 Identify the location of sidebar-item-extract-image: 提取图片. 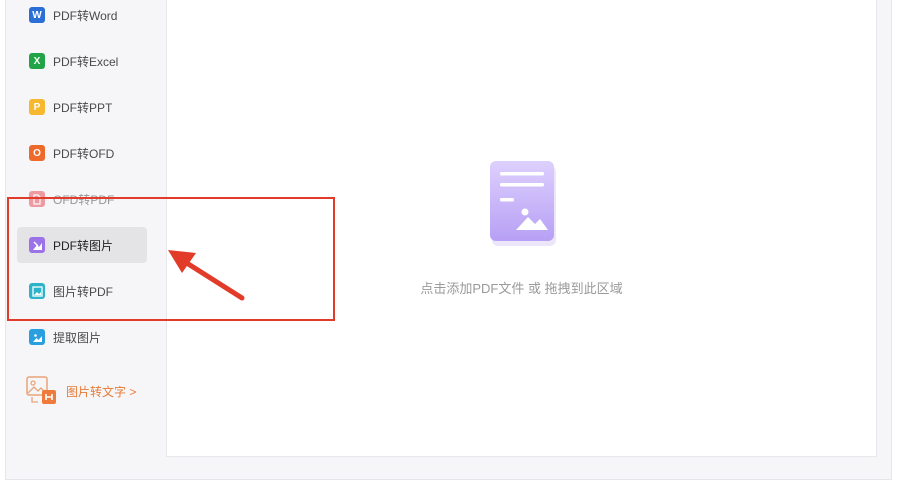
(82, 337).